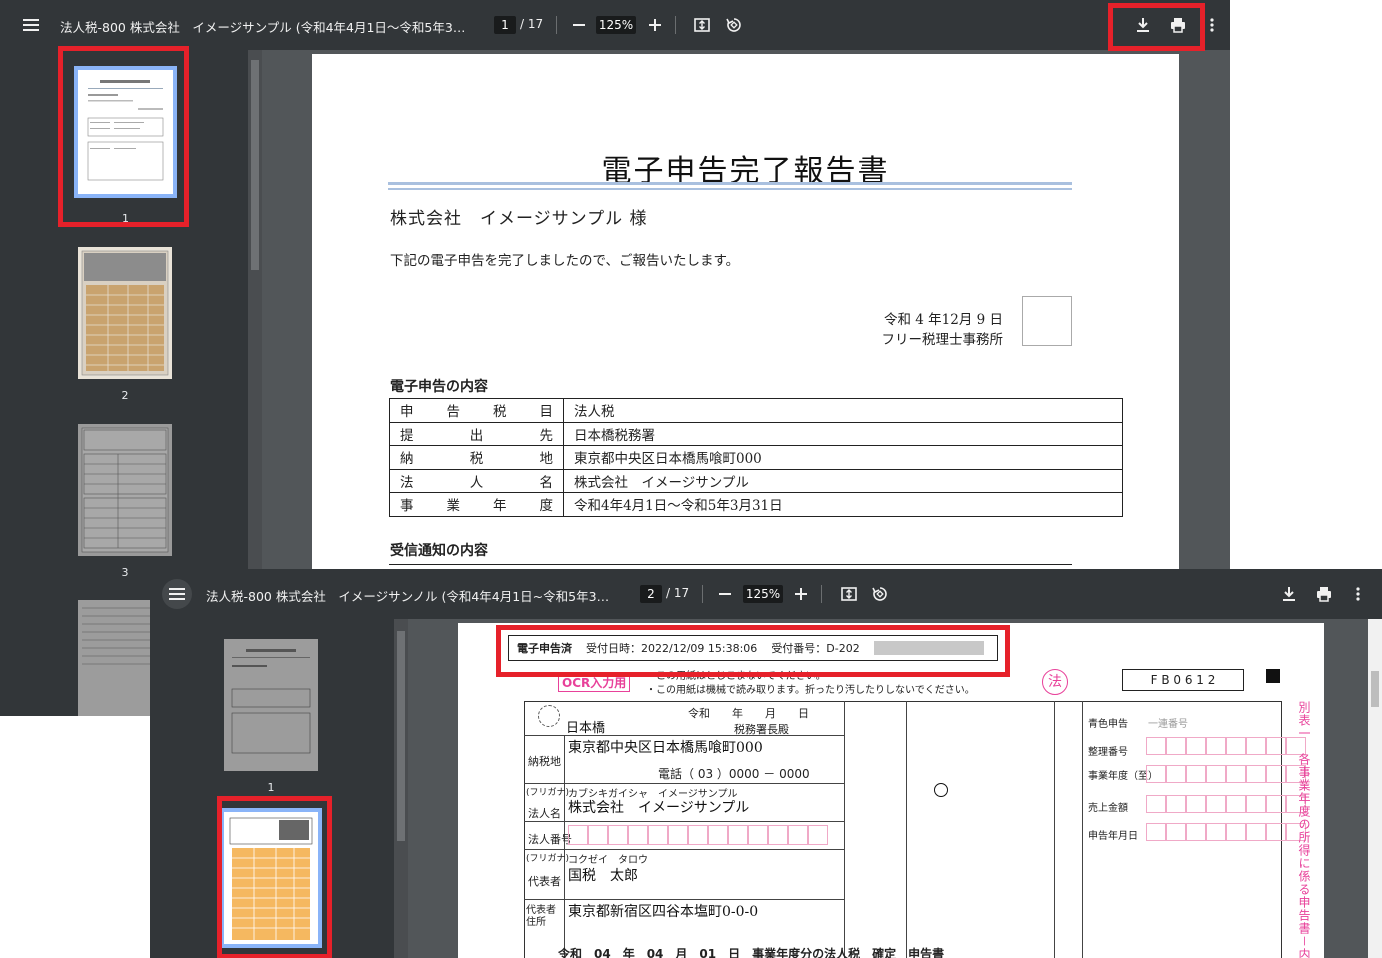 The image size is (1382, 958). Describe the element at coordinates (761, 729) in the screenshot. I see `tax-office-head: 税務署長殿` at that location.